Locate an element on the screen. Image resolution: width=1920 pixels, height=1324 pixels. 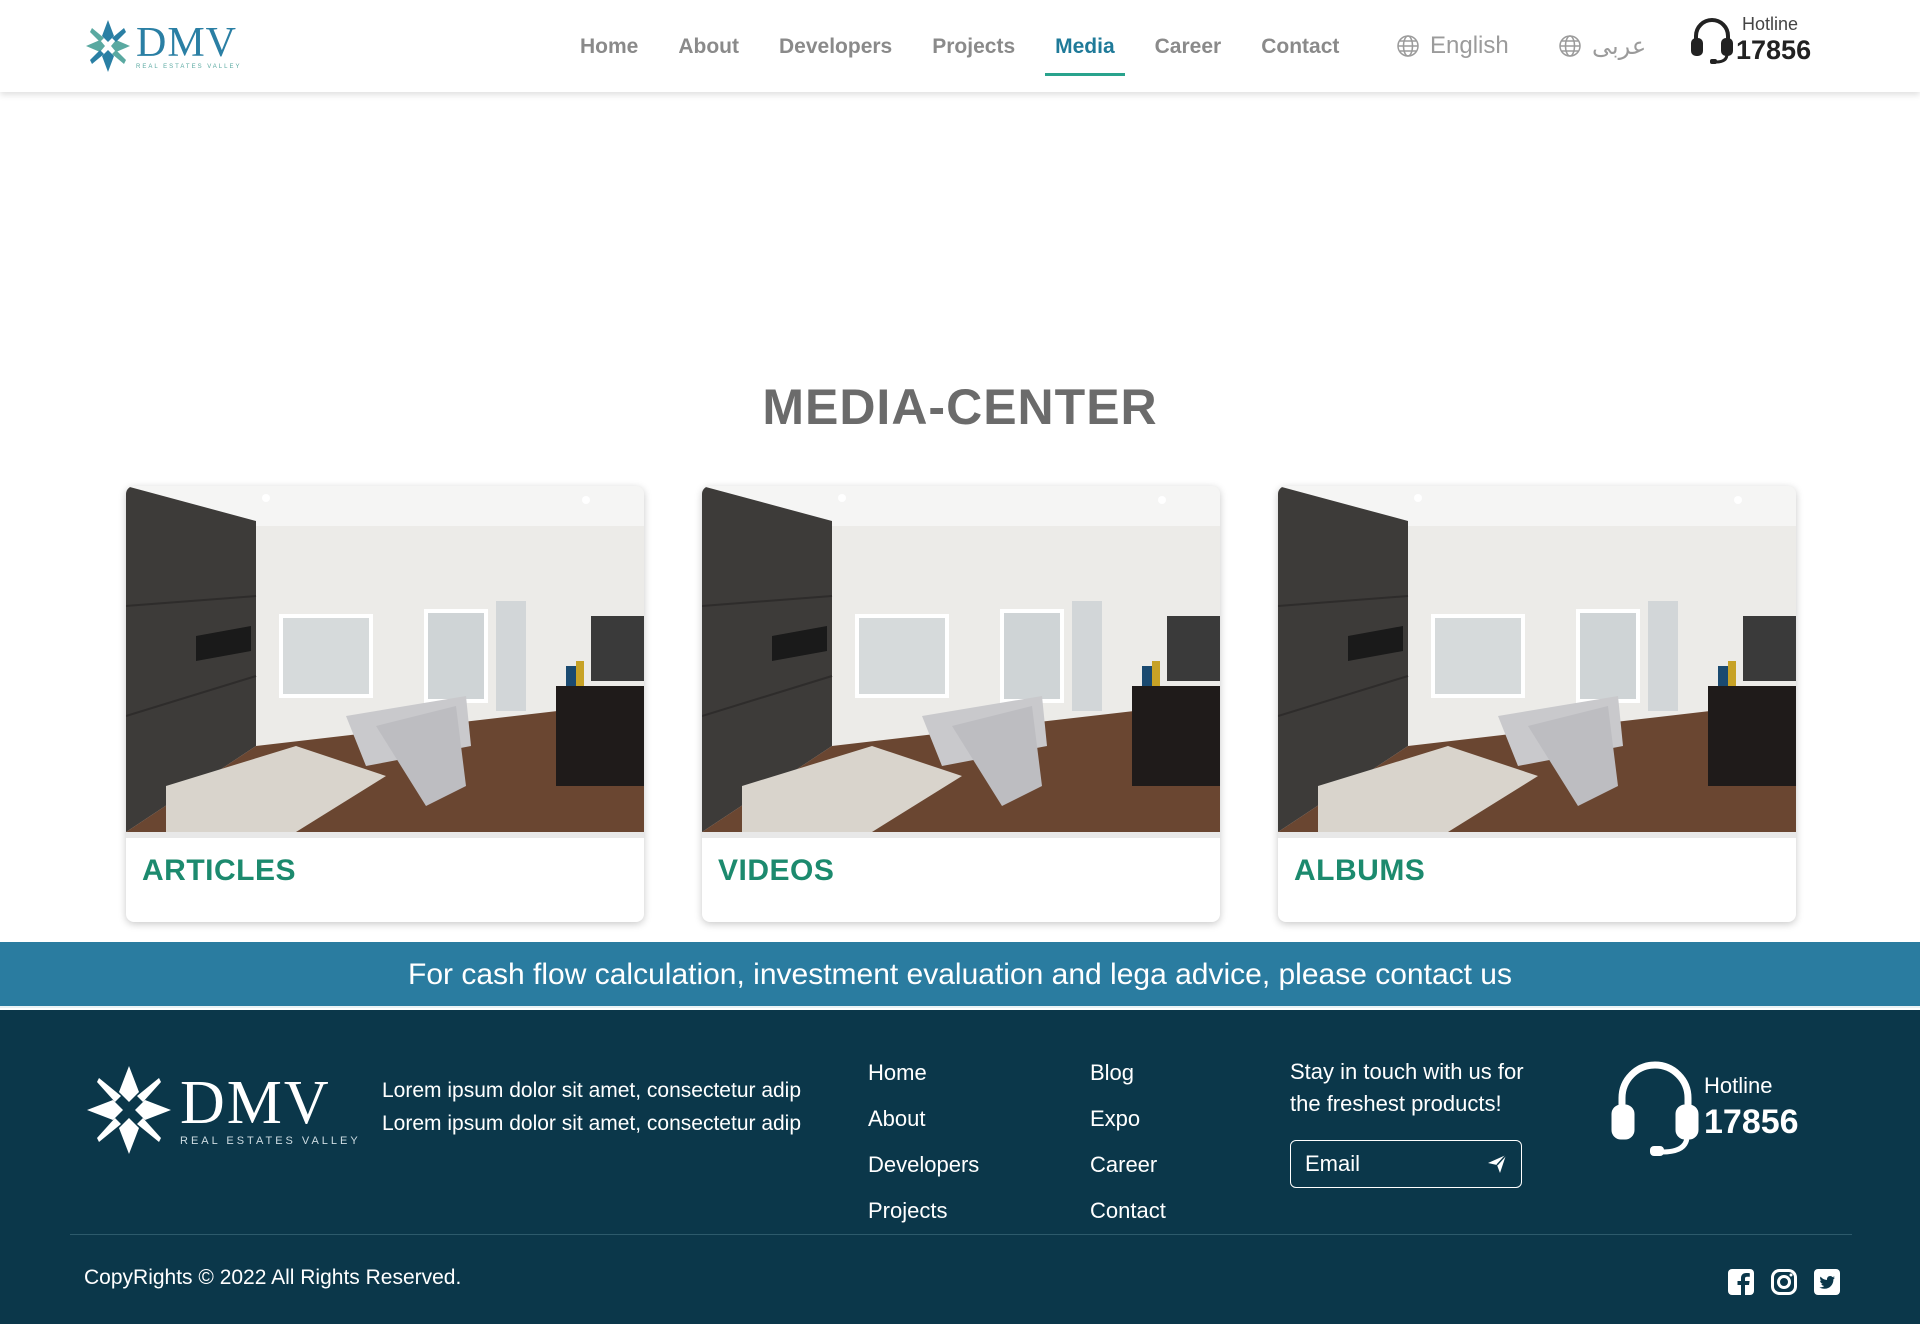
footer-brand-tagline: REAL ESTATES VALLEY is located at coordinates (270, 1141).